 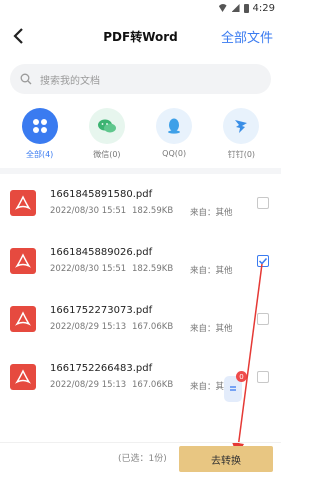 I want to click on tab-qq-label: QQ(0), so click(x=174, y=153).